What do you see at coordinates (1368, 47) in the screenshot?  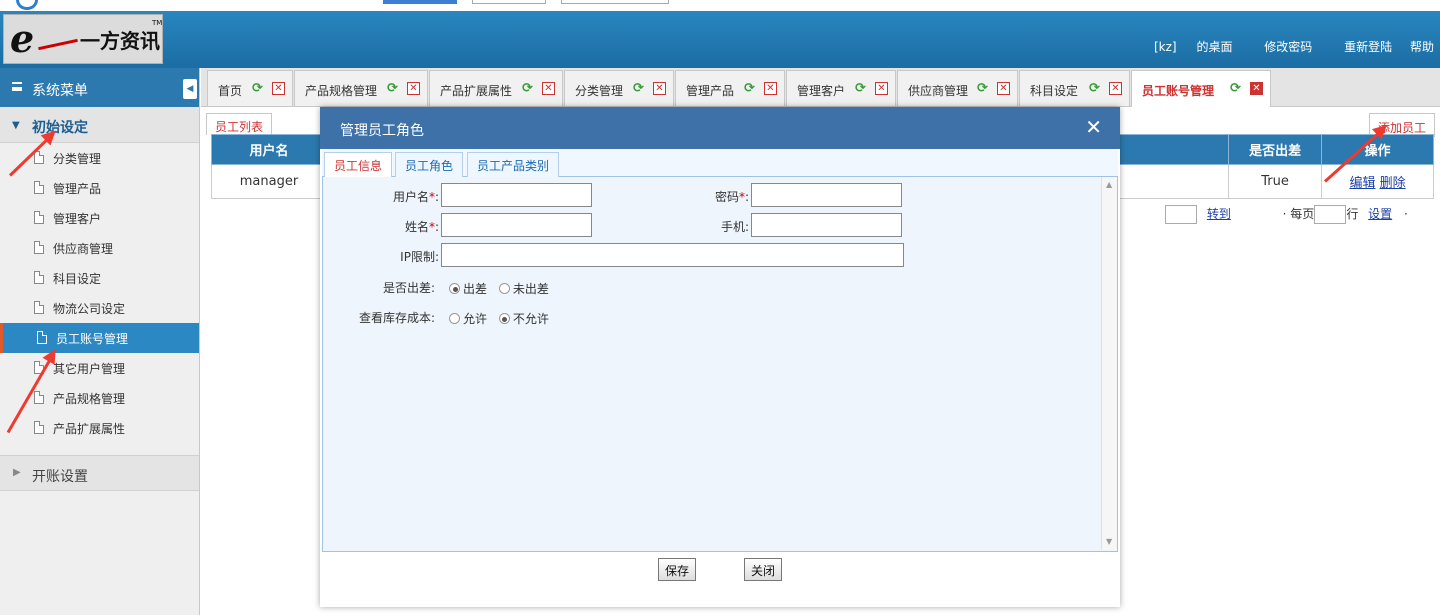 I see `relogin-link: 重新登陆` at bounding box center [1368, 47].